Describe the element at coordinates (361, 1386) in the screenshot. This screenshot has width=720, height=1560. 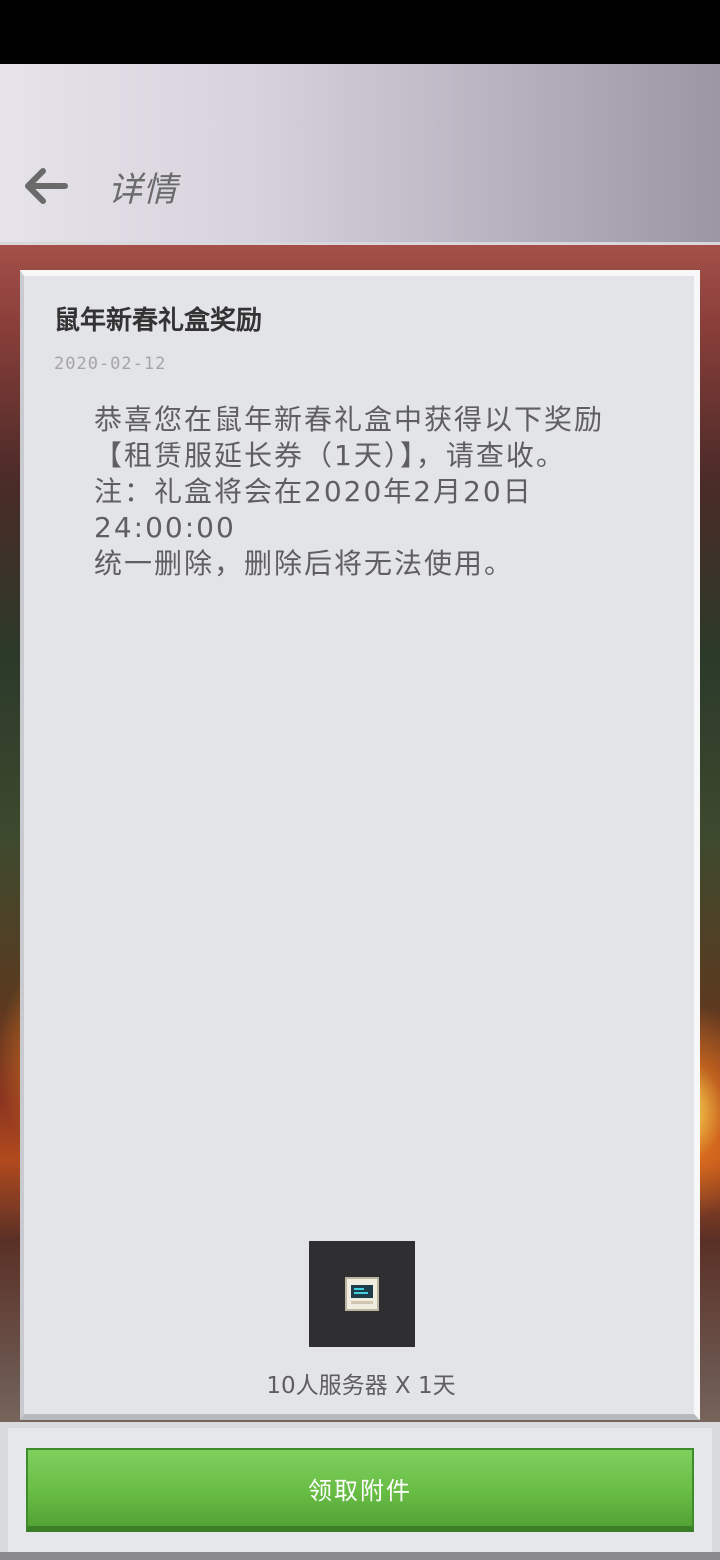
I see `attachment-label: 10人服务器 X 1天` at that location.